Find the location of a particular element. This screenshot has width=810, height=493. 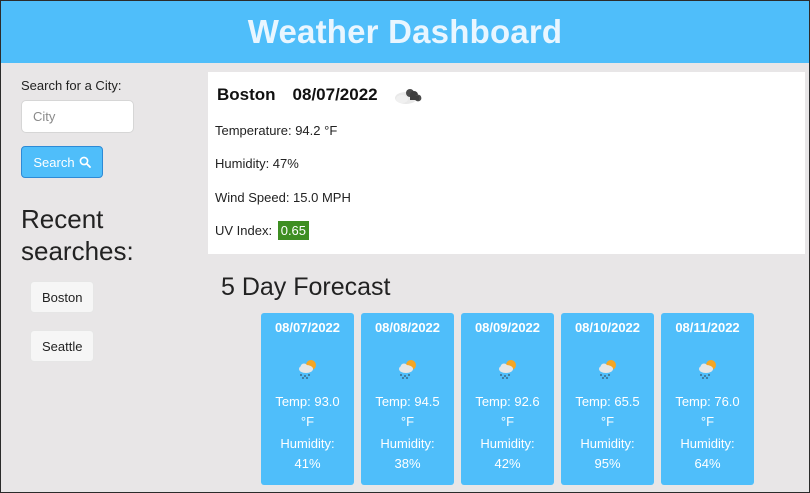

page-title: Weather Dashboard is located at coordinates (405, 31).